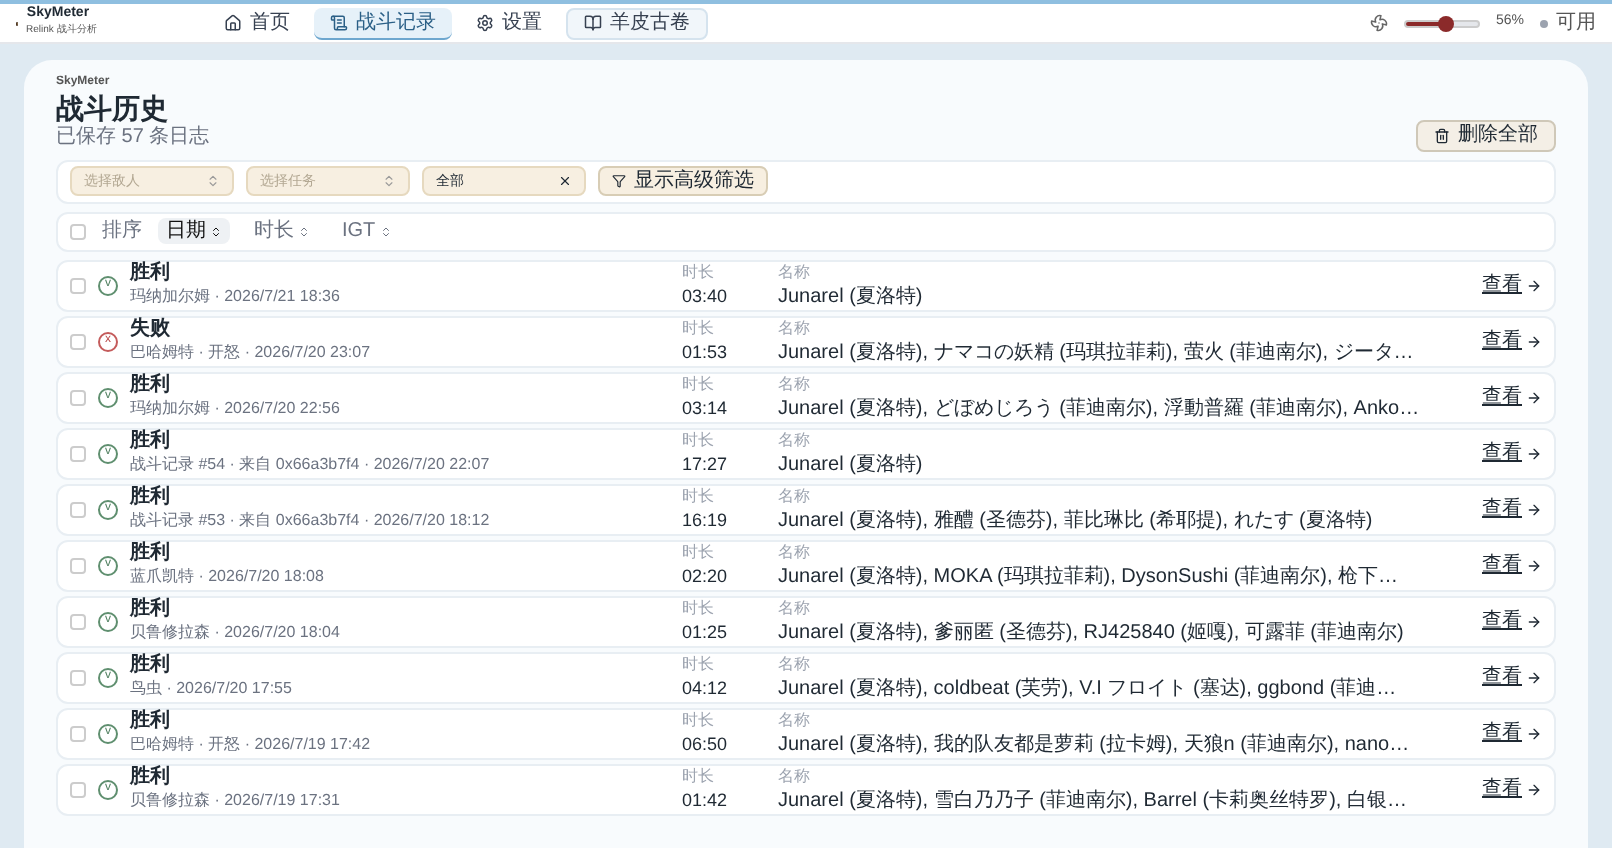 This screenshot has width=1612, height=848. Describe the element at coordinates (151, 329) in the screenshot. I see `outcome-title: 失败` at that location.